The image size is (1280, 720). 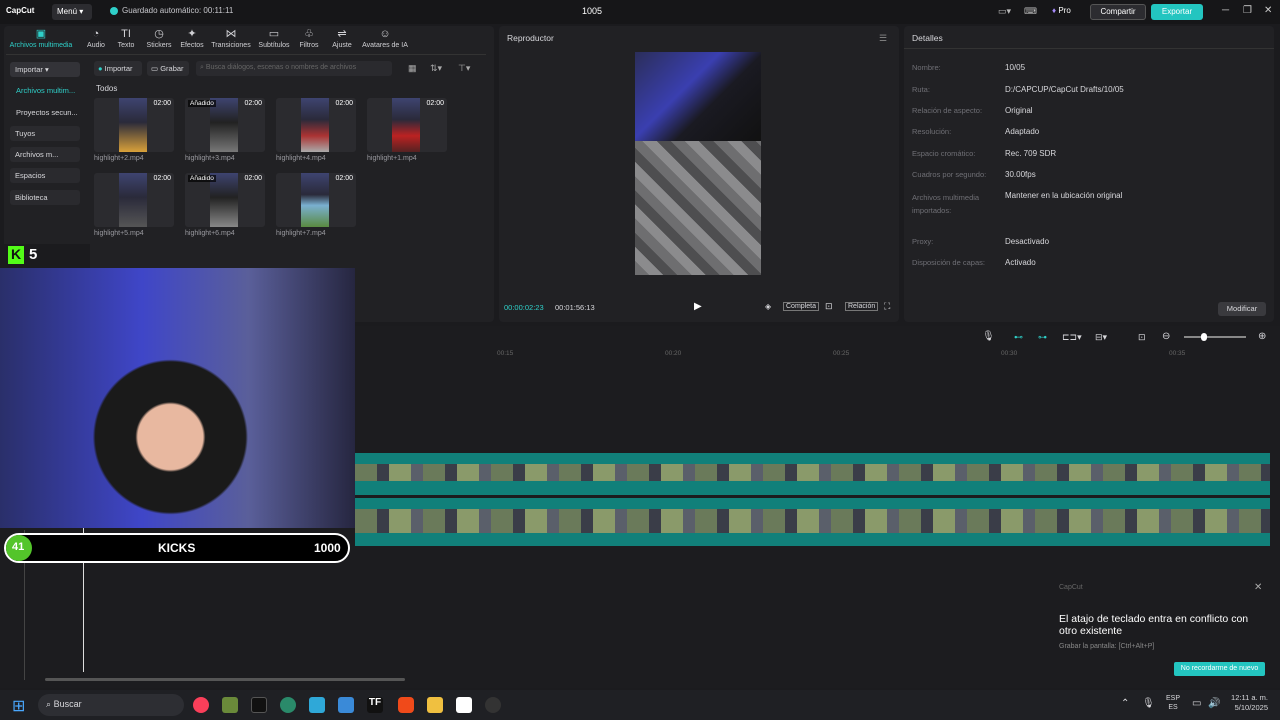 I want to click on detail-value: Original, so click(x=1019, y=110).